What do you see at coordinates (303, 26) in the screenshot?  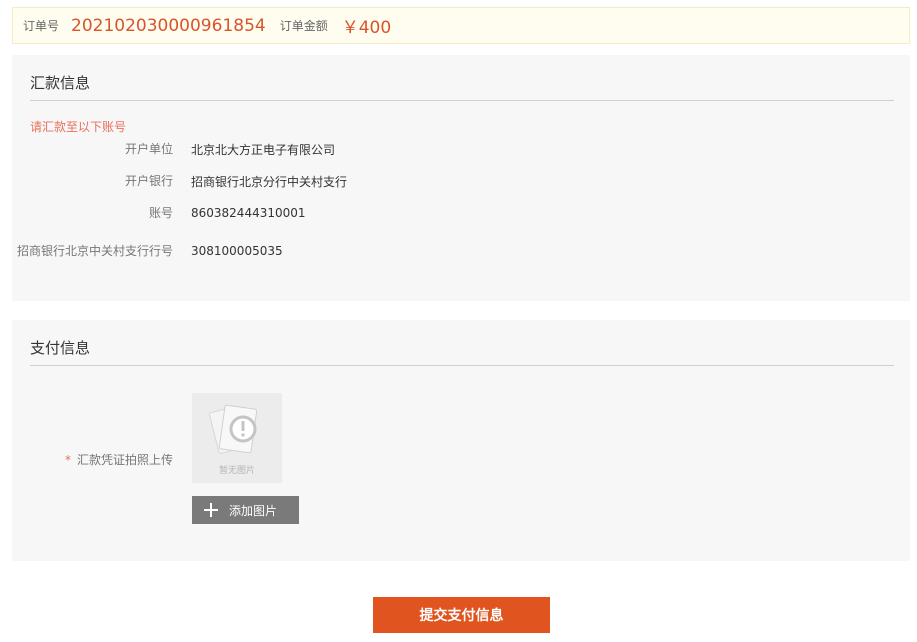 I see `order-amount-label: 订单金额` at bounding box center [303, 26].